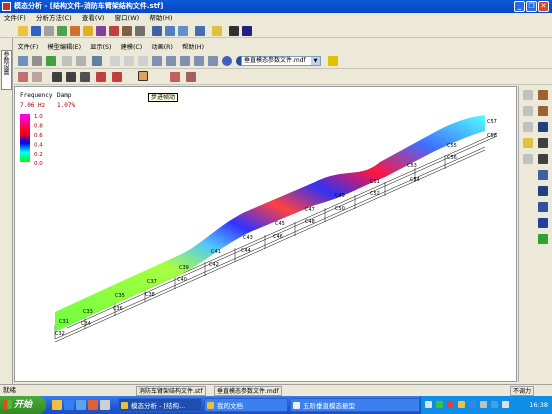 The width and height of the screenshot is (552, 414). What do you see at coordinates (247, 31) in the screenshot?
I see `help-icon` at bounding box center [247, 31].